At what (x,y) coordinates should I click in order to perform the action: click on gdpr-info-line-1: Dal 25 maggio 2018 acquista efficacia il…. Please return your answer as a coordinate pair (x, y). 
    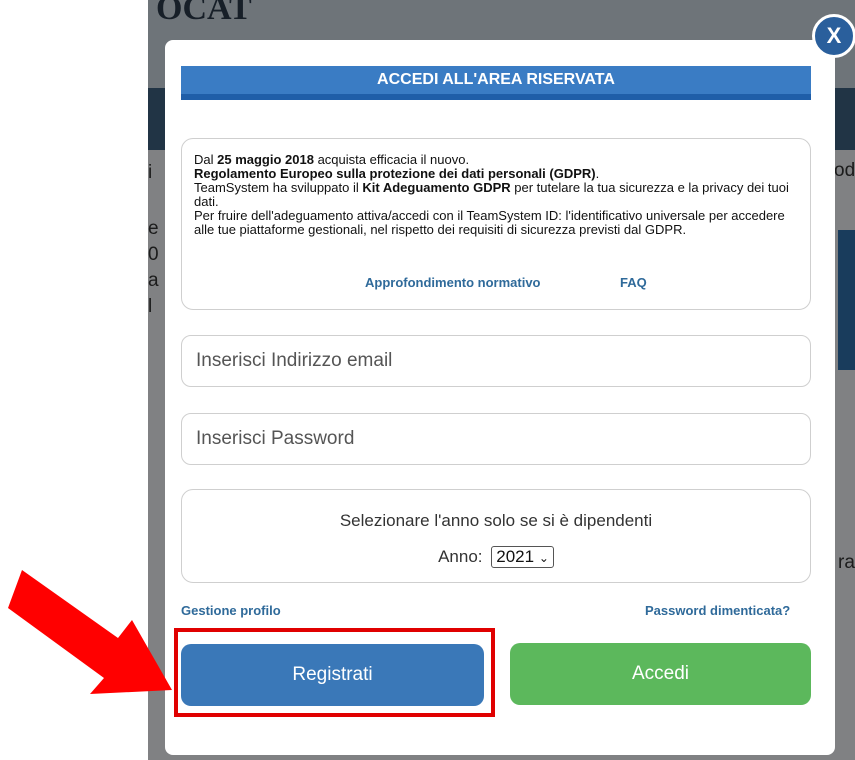
    Looking at the image, I should click on (332, 159).